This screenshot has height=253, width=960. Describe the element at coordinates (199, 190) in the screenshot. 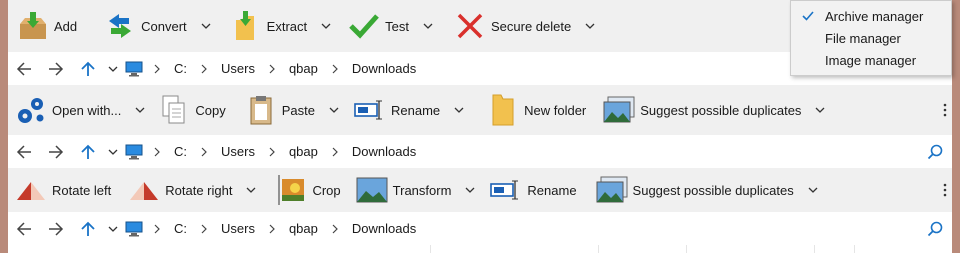

I see `rotate-right-label: Rotate right` at that location.